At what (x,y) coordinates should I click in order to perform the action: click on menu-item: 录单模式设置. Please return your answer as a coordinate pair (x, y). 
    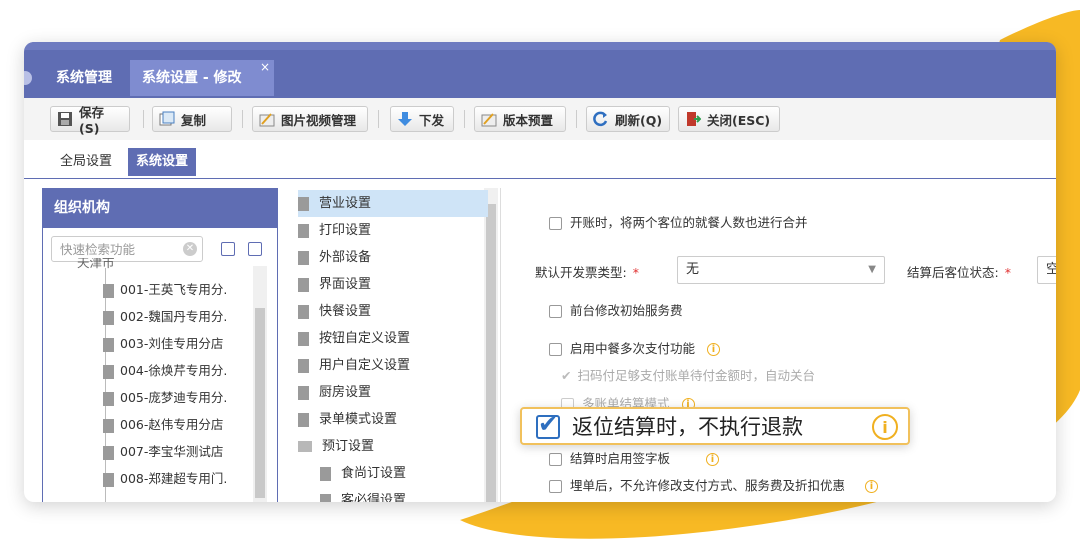
    Looking at the image, I should click on (393, 419).